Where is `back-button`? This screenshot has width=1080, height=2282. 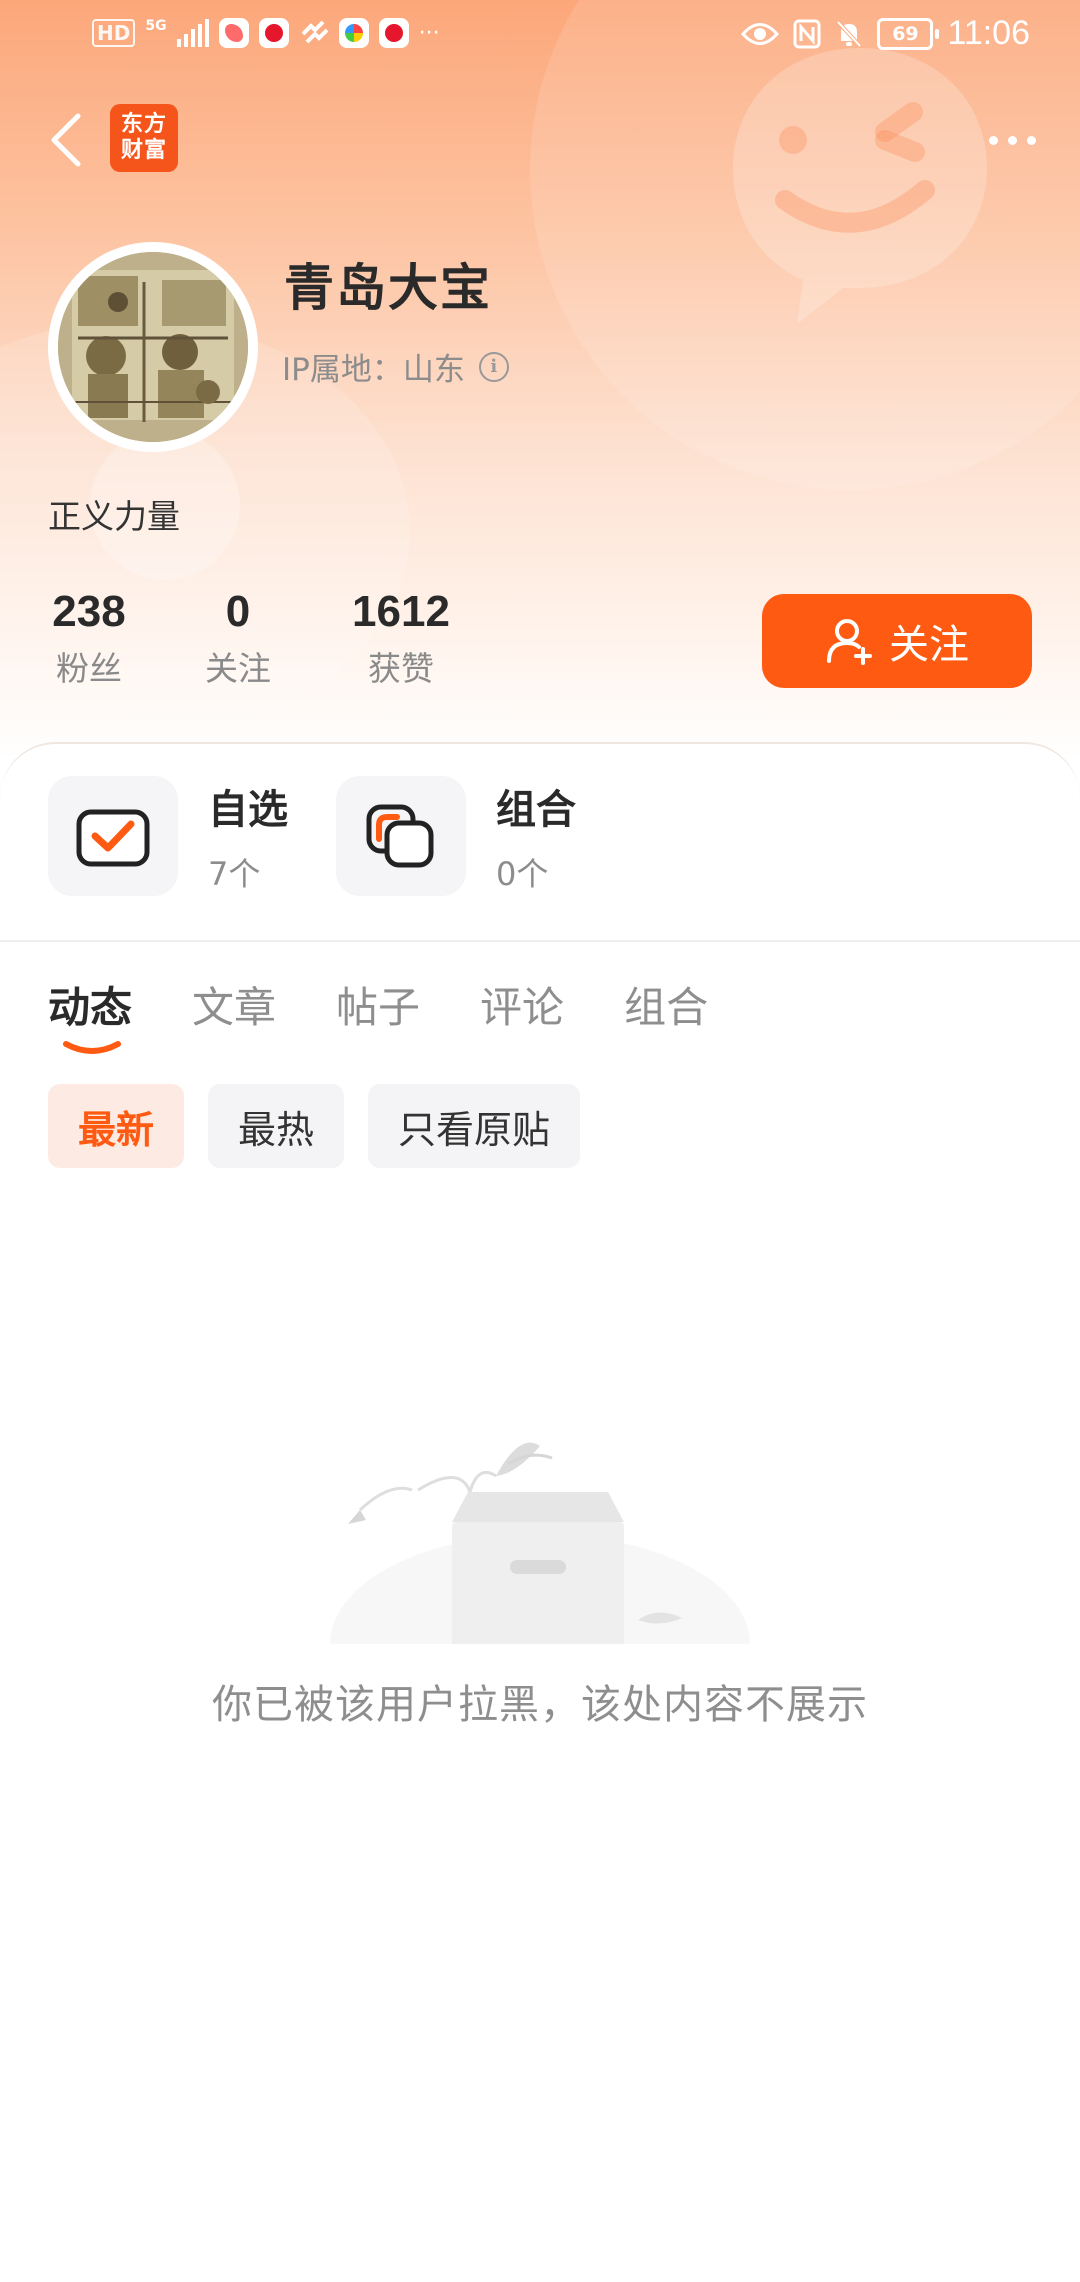
back-button is located at coordinates (65, 140).